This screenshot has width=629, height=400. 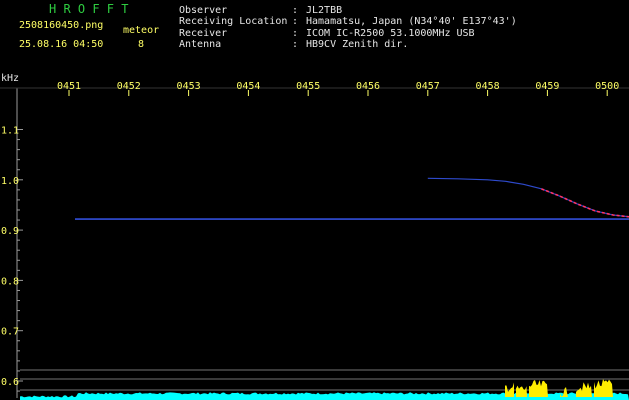 I want to click on freq-tick-label: 0.7, so click(x=10, y=332).